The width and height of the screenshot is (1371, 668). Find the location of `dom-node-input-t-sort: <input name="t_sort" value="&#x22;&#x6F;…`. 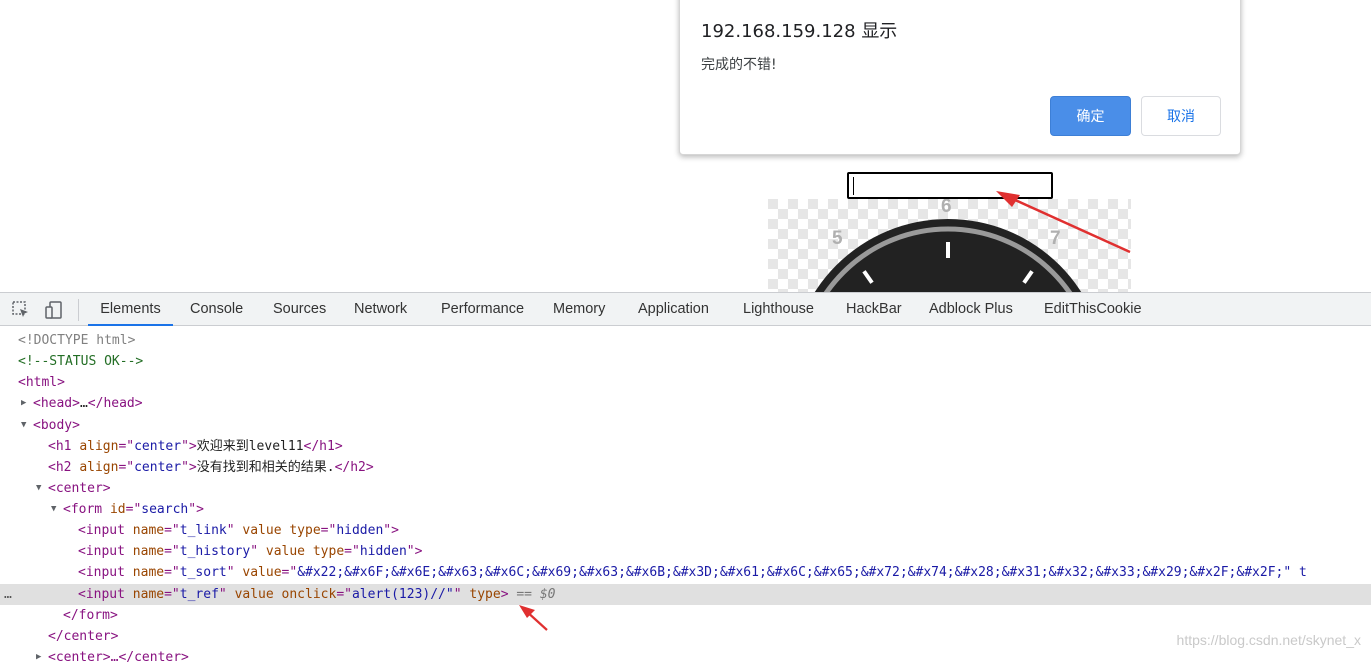

dom-node-input-t-sort: <input name="t_sort" value="&#x22;&#x6F;… is located at coordinates (685, 572).